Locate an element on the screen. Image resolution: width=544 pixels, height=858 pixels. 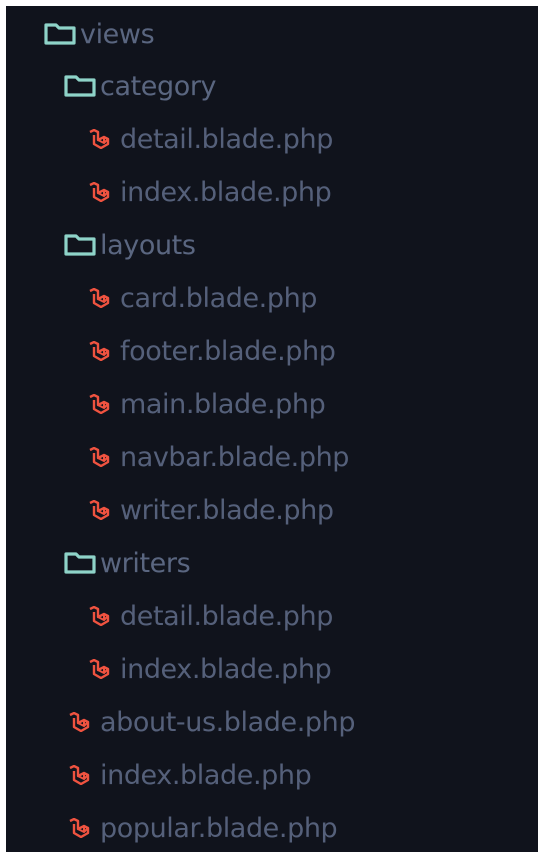
tree-item-label: card.blade.php is located at coordinates (219, 298).